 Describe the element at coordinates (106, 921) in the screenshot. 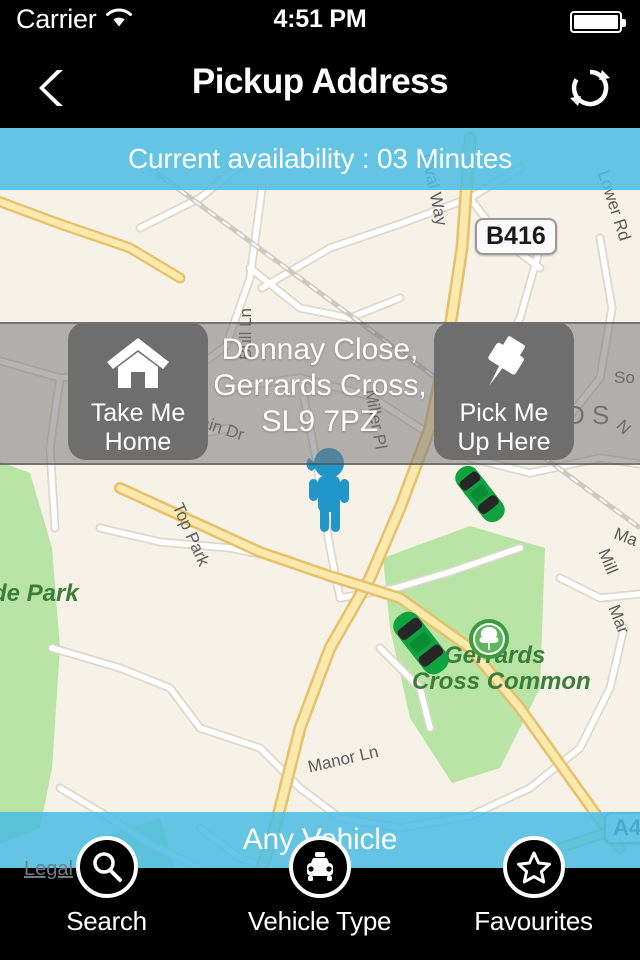

I see `tab-search-label: Search` at that location.